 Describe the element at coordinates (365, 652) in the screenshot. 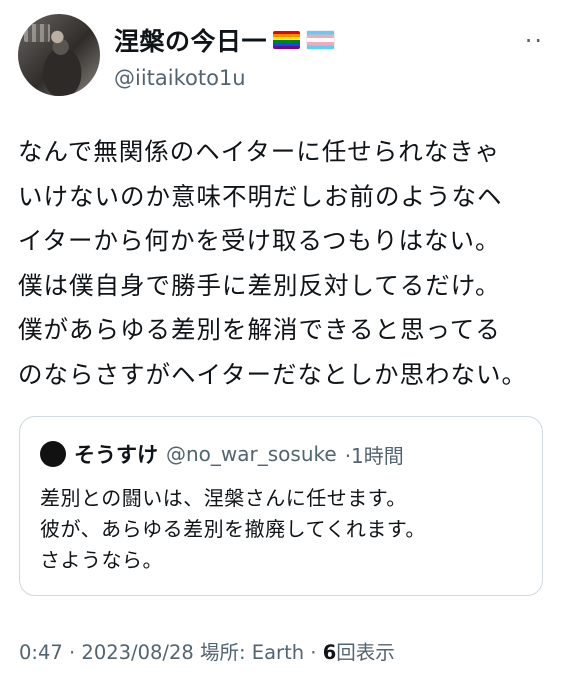

I see `views-label: 回表示` at that location.